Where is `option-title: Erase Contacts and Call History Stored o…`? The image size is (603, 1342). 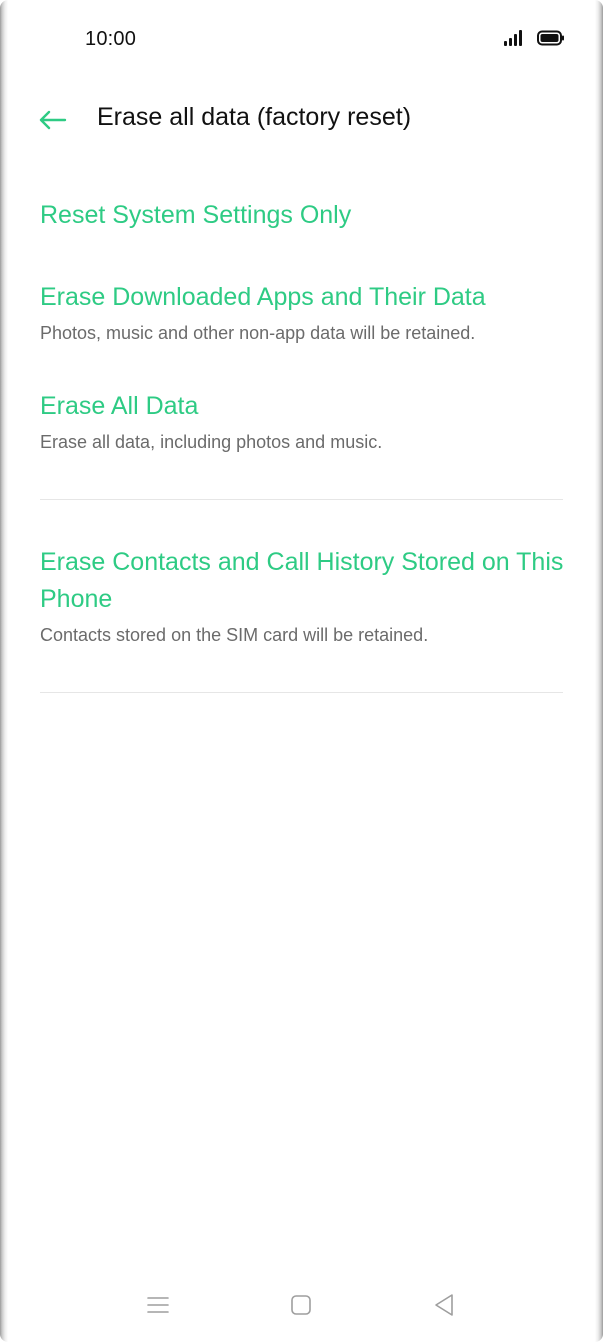
option-title: Erase Contacts and Call History Stored o… is located at coordinates (302, 580).